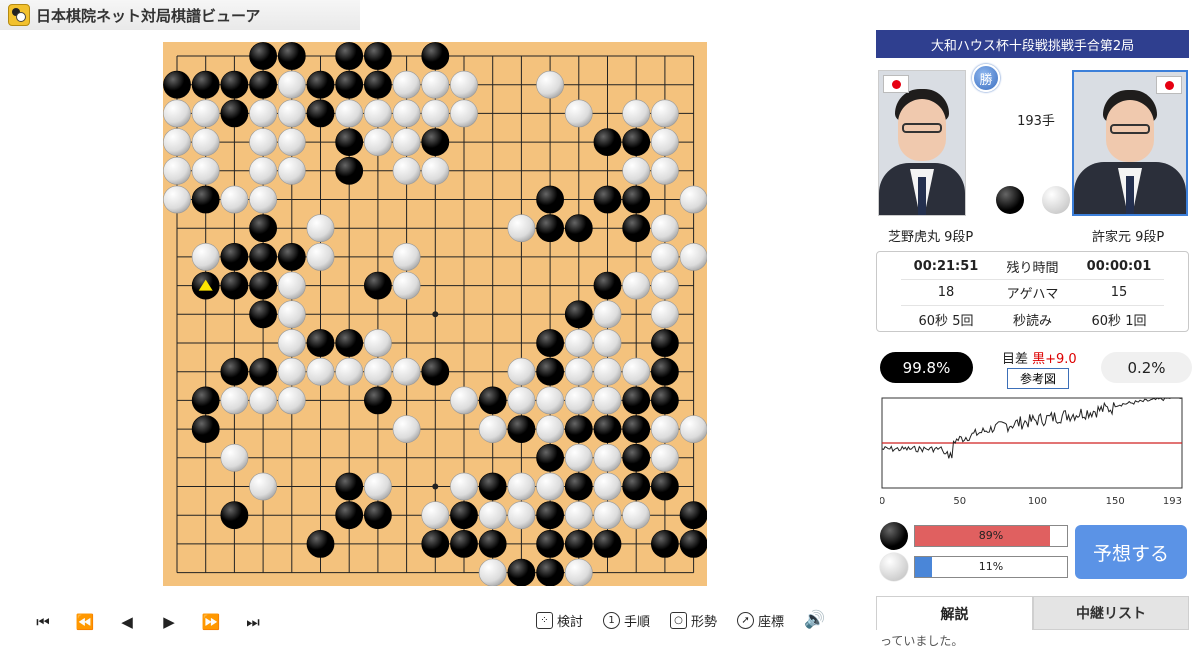  What do you see at coordinates (991, 535) in the screenshot?
I see `black-prediction-percent: 89%` at bounding box center [991, 535].